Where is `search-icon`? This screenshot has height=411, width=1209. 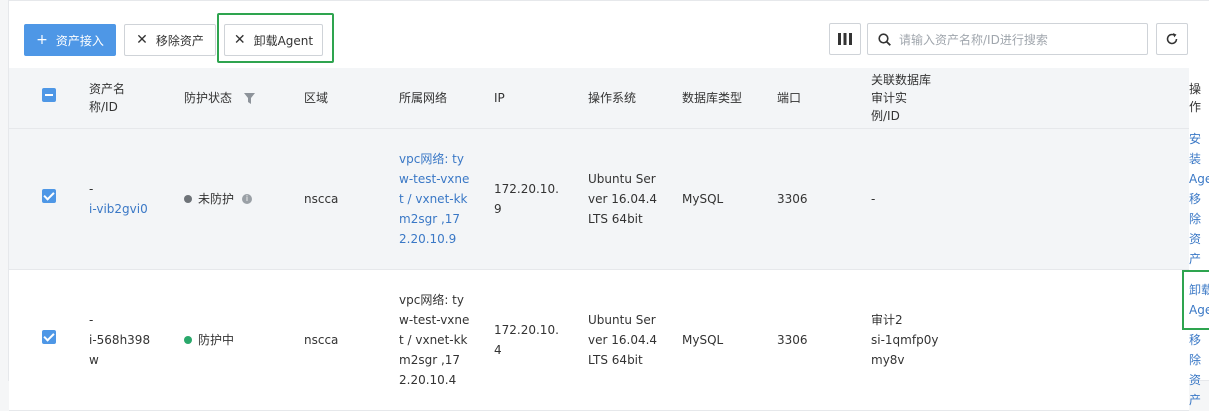
search-icon is located at coordinates (884, 39).